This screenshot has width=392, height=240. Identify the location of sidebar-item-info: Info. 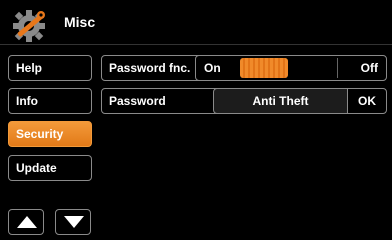
(50, 101).